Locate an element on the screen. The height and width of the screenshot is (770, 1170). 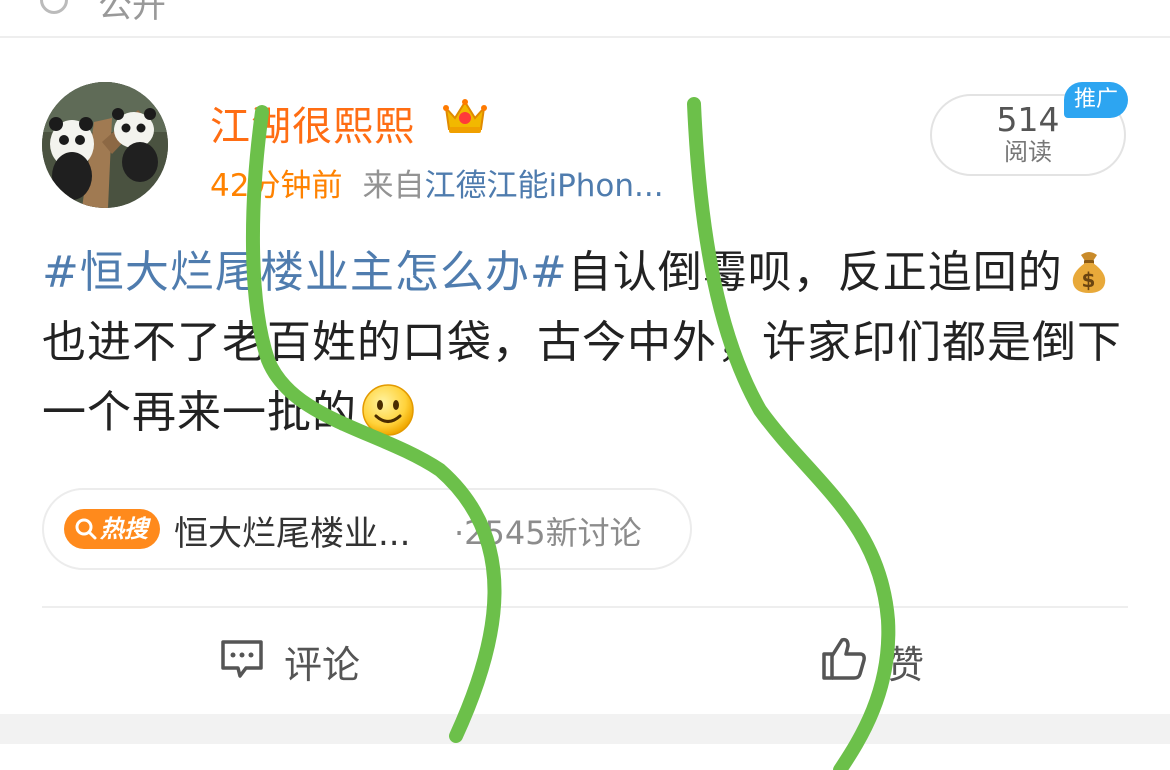
visibility-label: 公开 is located at coordinates (132, 13).